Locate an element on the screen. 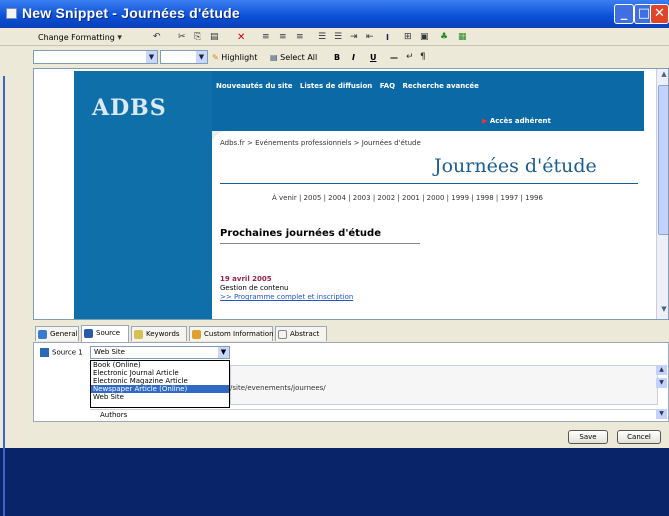 Image resolution: width=669 pixels, height=516 pixels. underline-button: U is located at coordinates (373, 57).